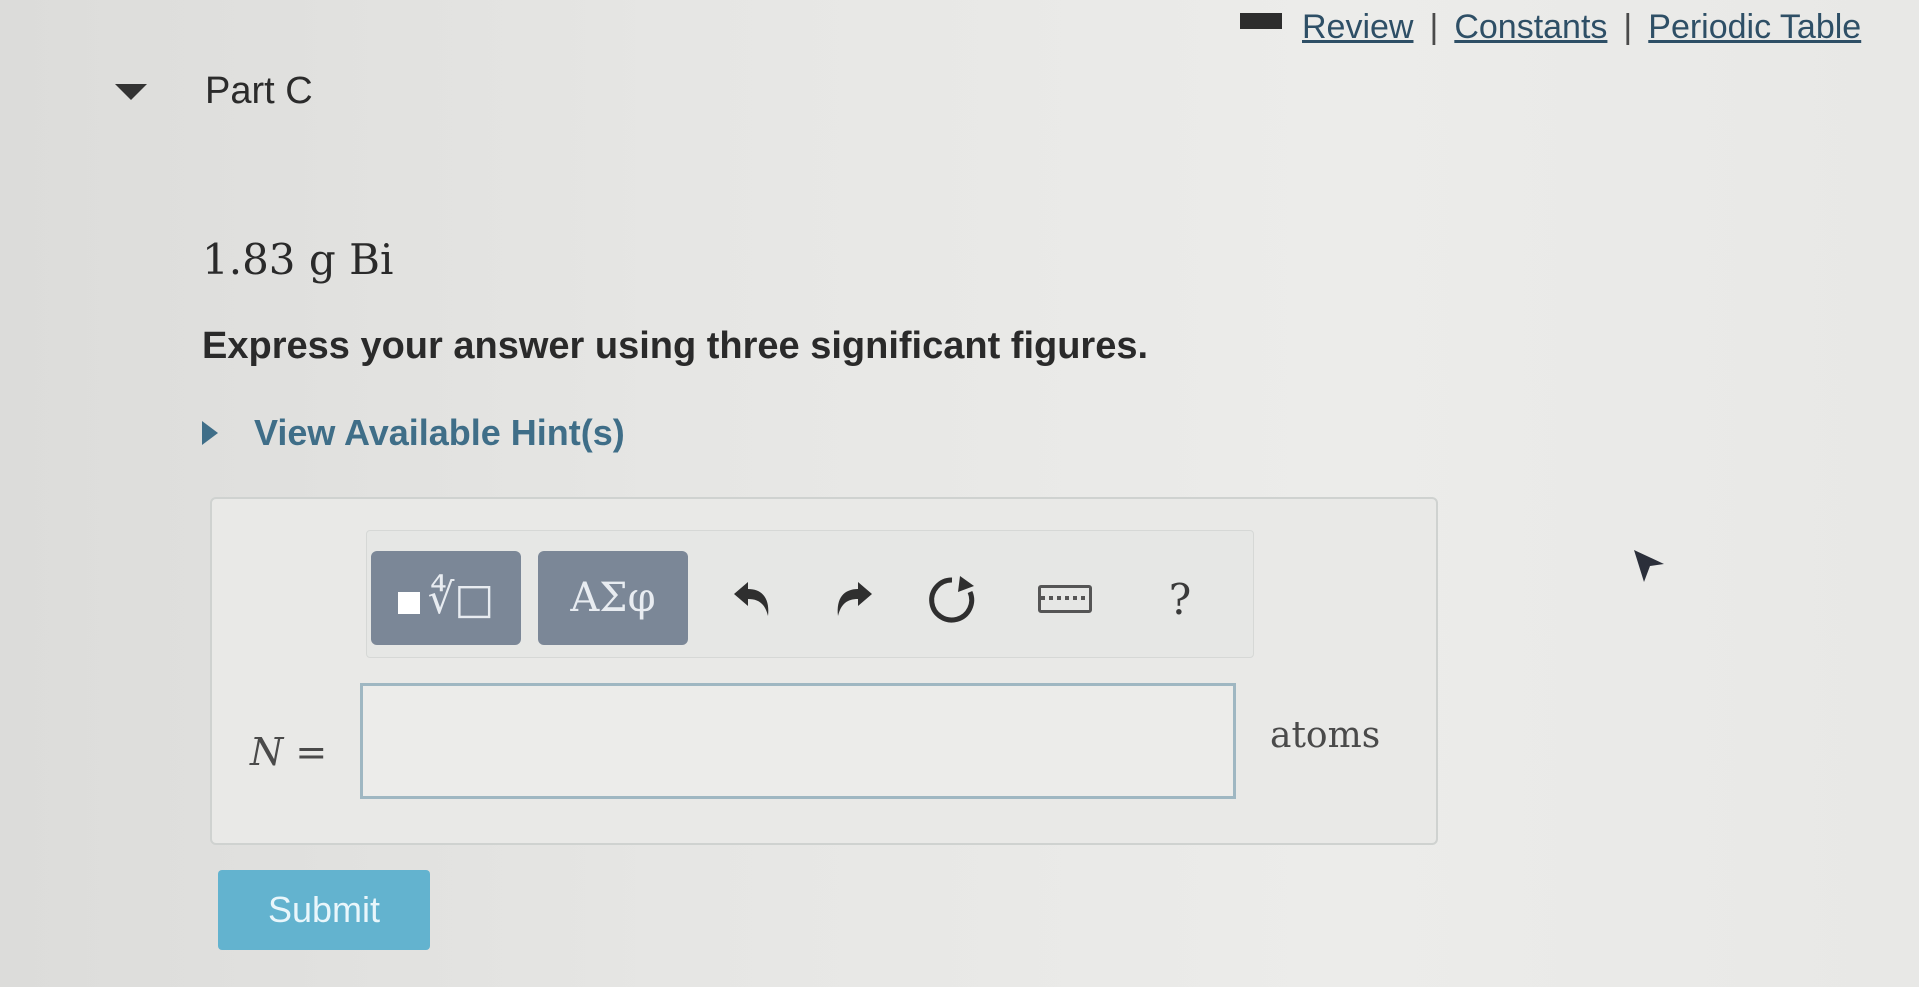 This screenshot has width=1919, height=987. Describe the element at coordinates (1649, 566) in the screenshot. I see `mouse-cursor-icon` at that location.